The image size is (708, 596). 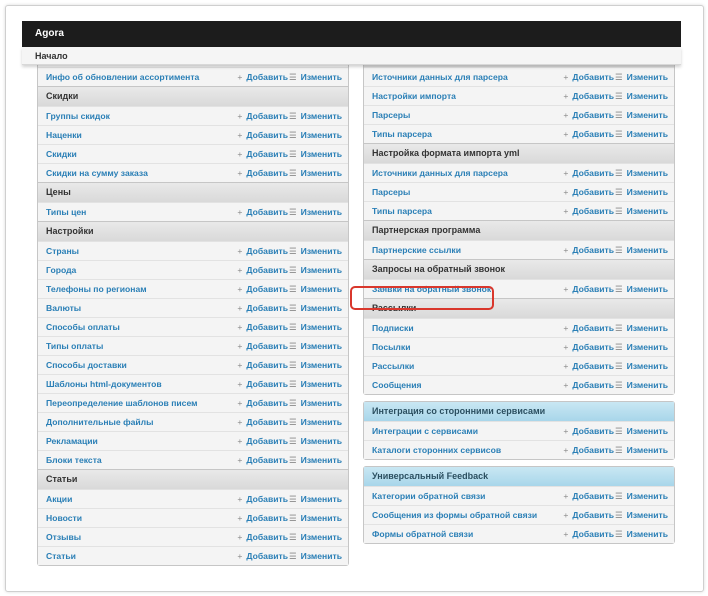 What do you see at coordinates (66, 212) in the screenshot?
I see `admin-link: Типы цен` at bounding box center [66, 212].